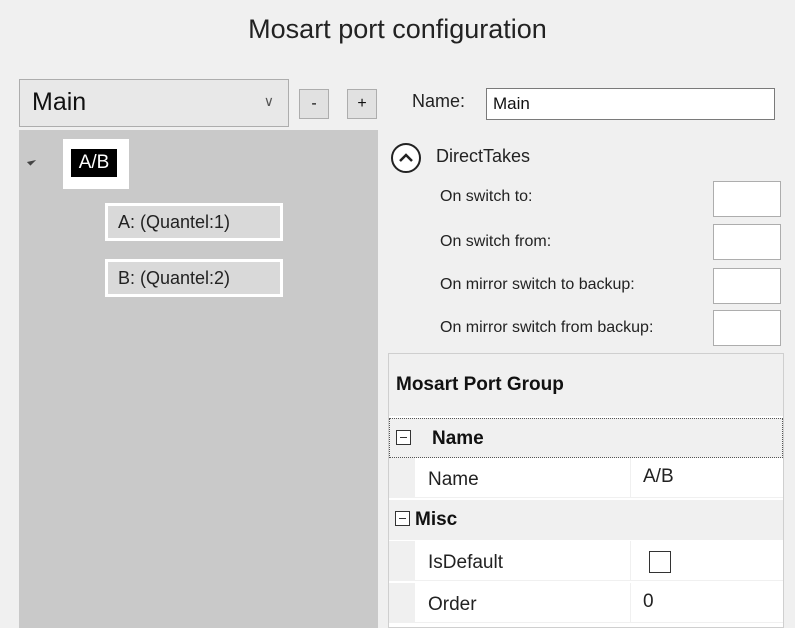 The image size is (795, 628). Describe the element at coordinates (268, 101) in the screenshot. I see `chevron-down-icon: ∨` at that location.